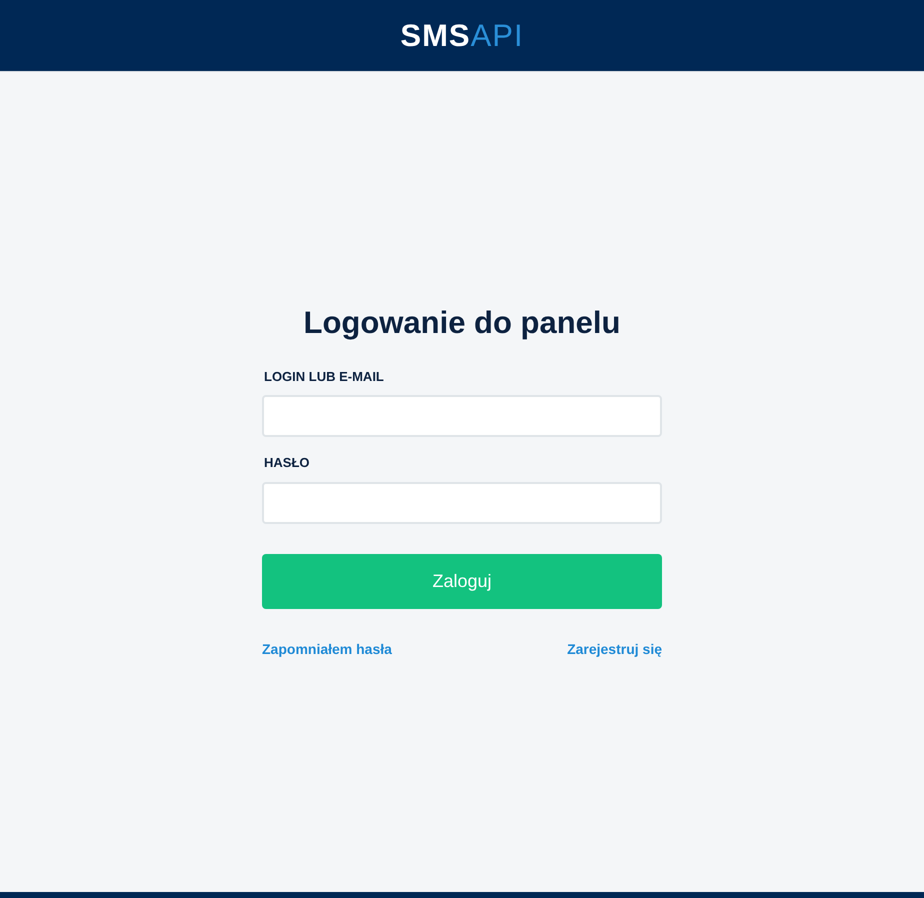 The width and height of the screenshot is (924, 898). What do you see at coordinates (462, 416) in the screenshot?
I see `login-field` at bounding box center [462, 416].